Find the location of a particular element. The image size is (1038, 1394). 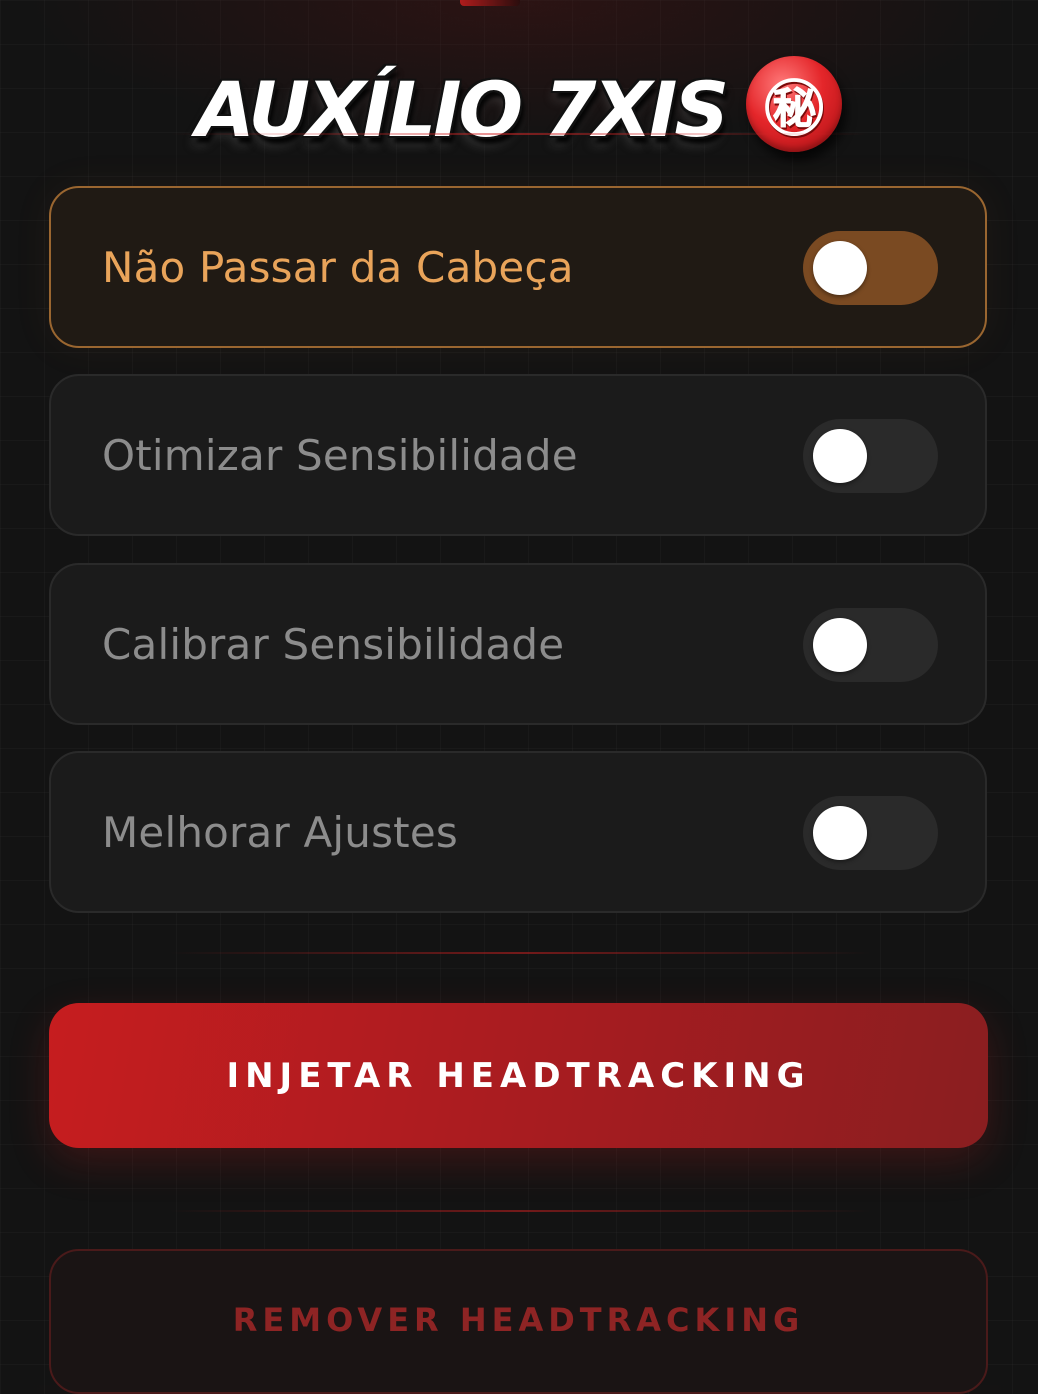

app-title: AUXÍLIO 7XIS is located at coordinates (462, 109).